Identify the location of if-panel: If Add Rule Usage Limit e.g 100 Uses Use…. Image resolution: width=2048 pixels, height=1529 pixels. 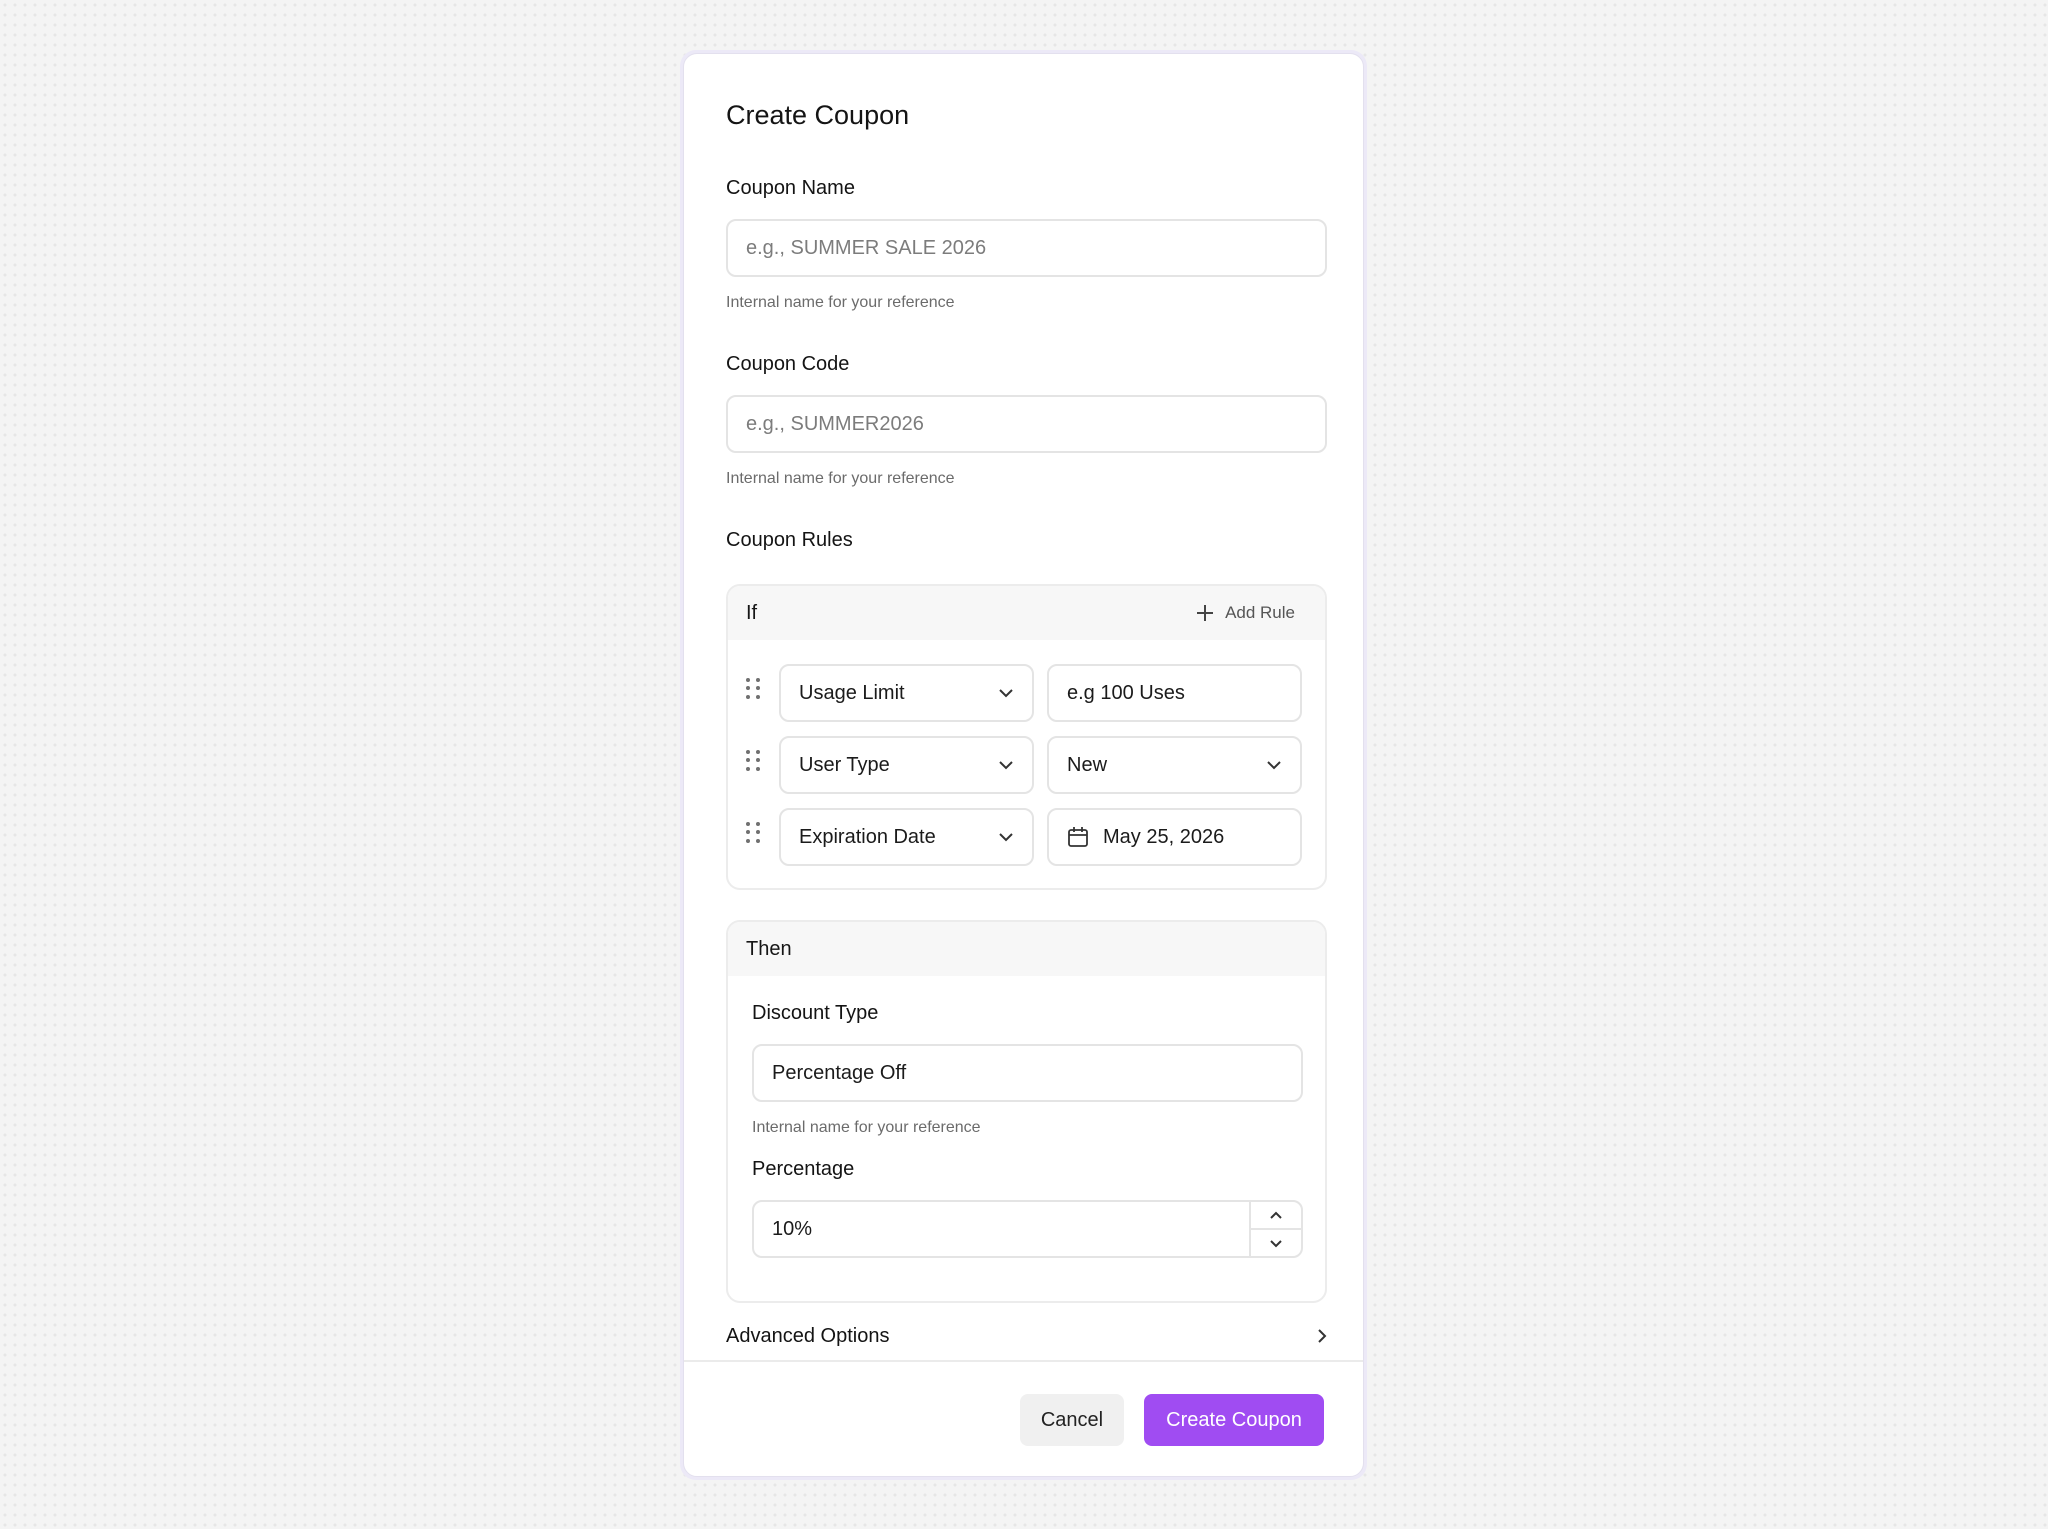
(1026, 737).